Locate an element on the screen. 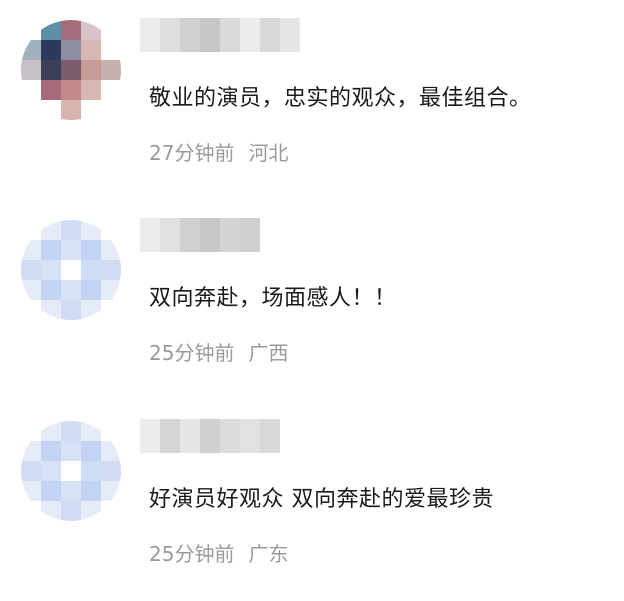 This screenshot has width=624, height=601. comment-meta: 25分钟前 广西 is located at coordinates (218, 351).